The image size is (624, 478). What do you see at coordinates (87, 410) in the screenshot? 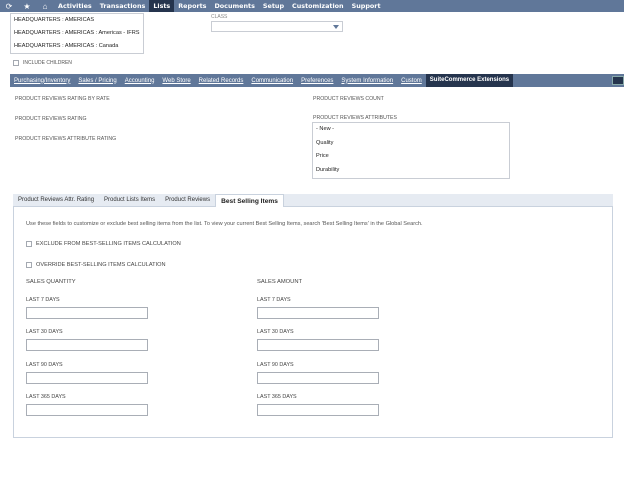
I see `qty-365-input` at bounding box center [87, 410].